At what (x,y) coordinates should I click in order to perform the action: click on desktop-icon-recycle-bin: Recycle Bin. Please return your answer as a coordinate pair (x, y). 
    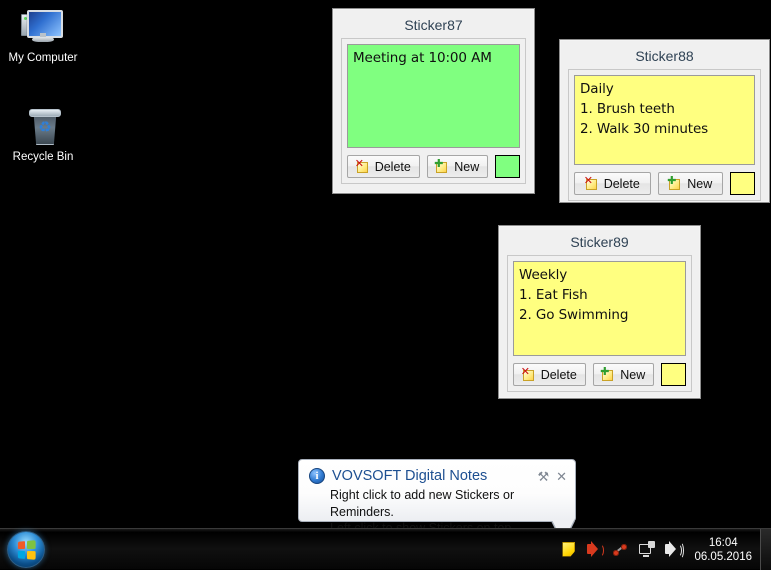
    Looking at the image, I should click on (43, 134).